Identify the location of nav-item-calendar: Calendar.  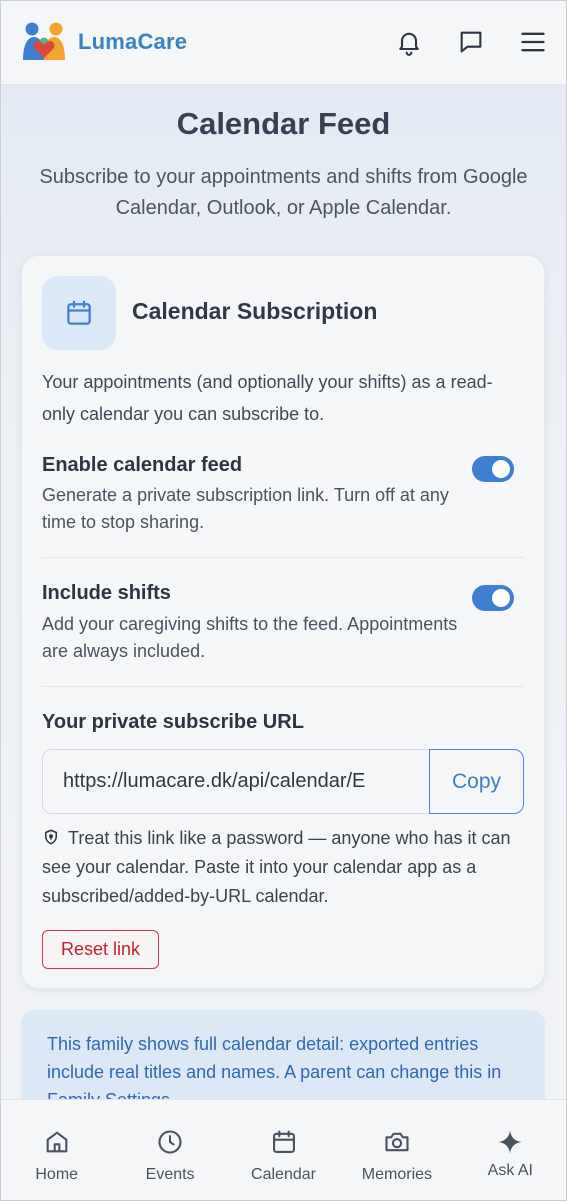
(283, 1150).